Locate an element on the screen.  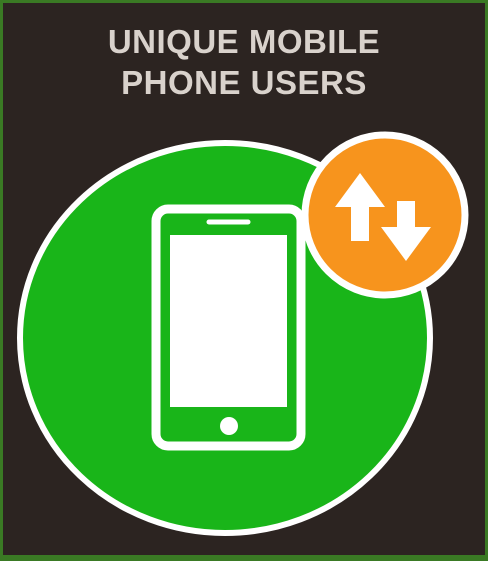
up-down-arrows-icon is located at coordinates (385, 215).